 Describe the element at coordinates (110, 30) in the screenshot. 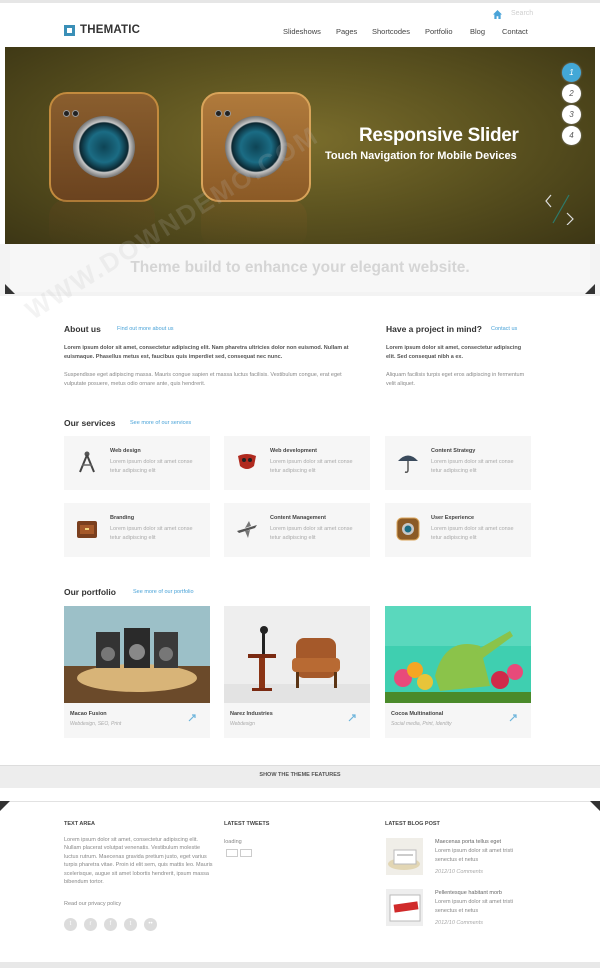

I see `logo-text: THEMATIC` at that location.